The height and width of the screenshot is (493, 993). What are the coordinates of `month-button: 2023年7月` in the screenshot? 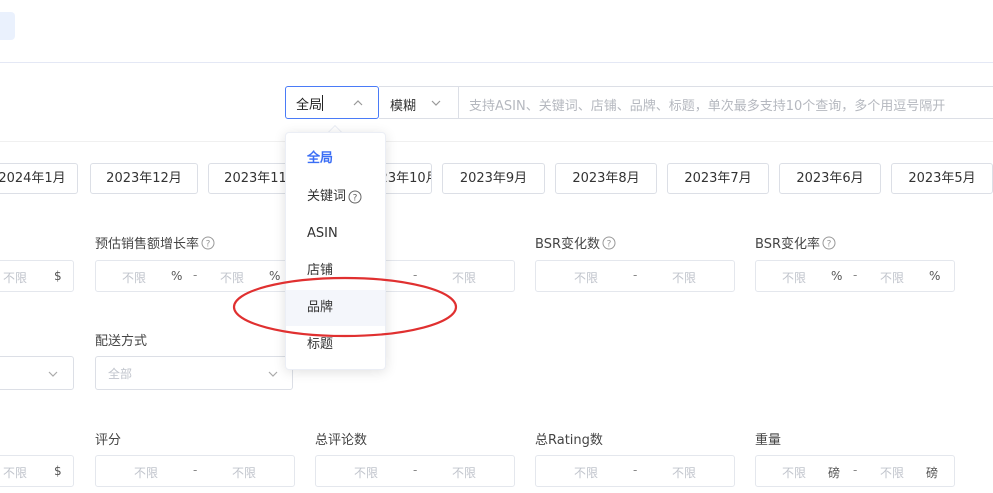 It's located at (718, 178).